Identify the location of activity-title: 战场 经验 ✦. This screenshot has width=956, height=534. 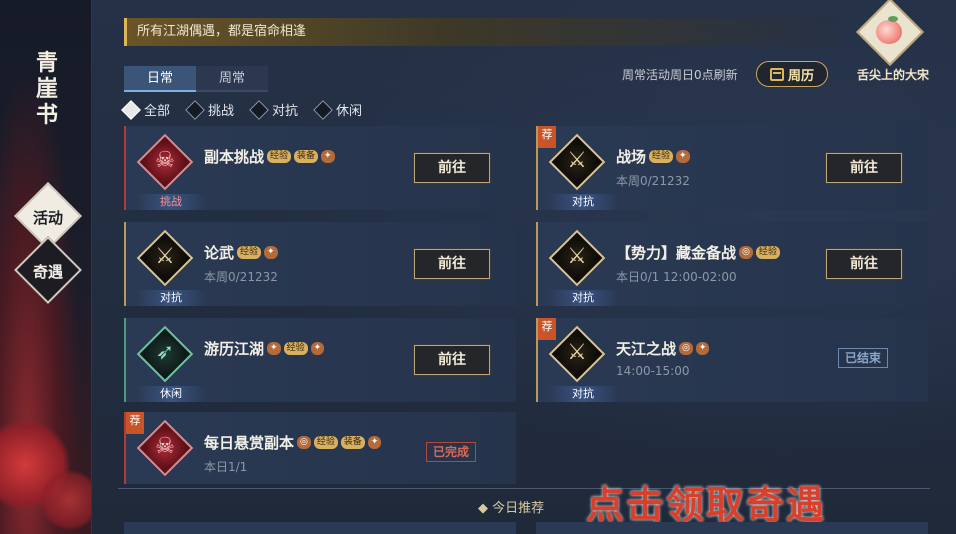
(653, 156).